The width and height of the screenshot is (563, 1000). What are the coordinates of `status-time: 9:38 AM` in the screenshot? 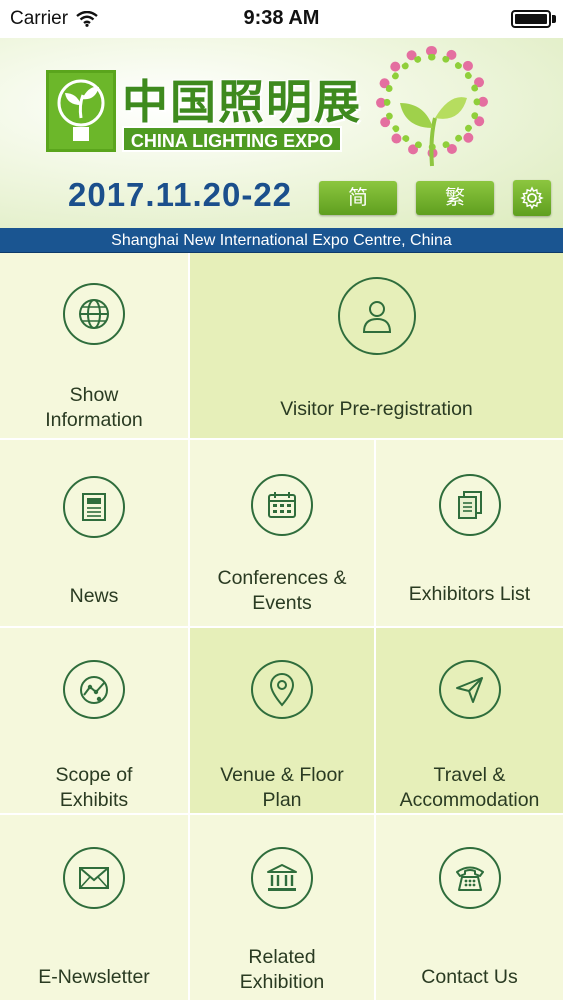 It's located at (281, 18).